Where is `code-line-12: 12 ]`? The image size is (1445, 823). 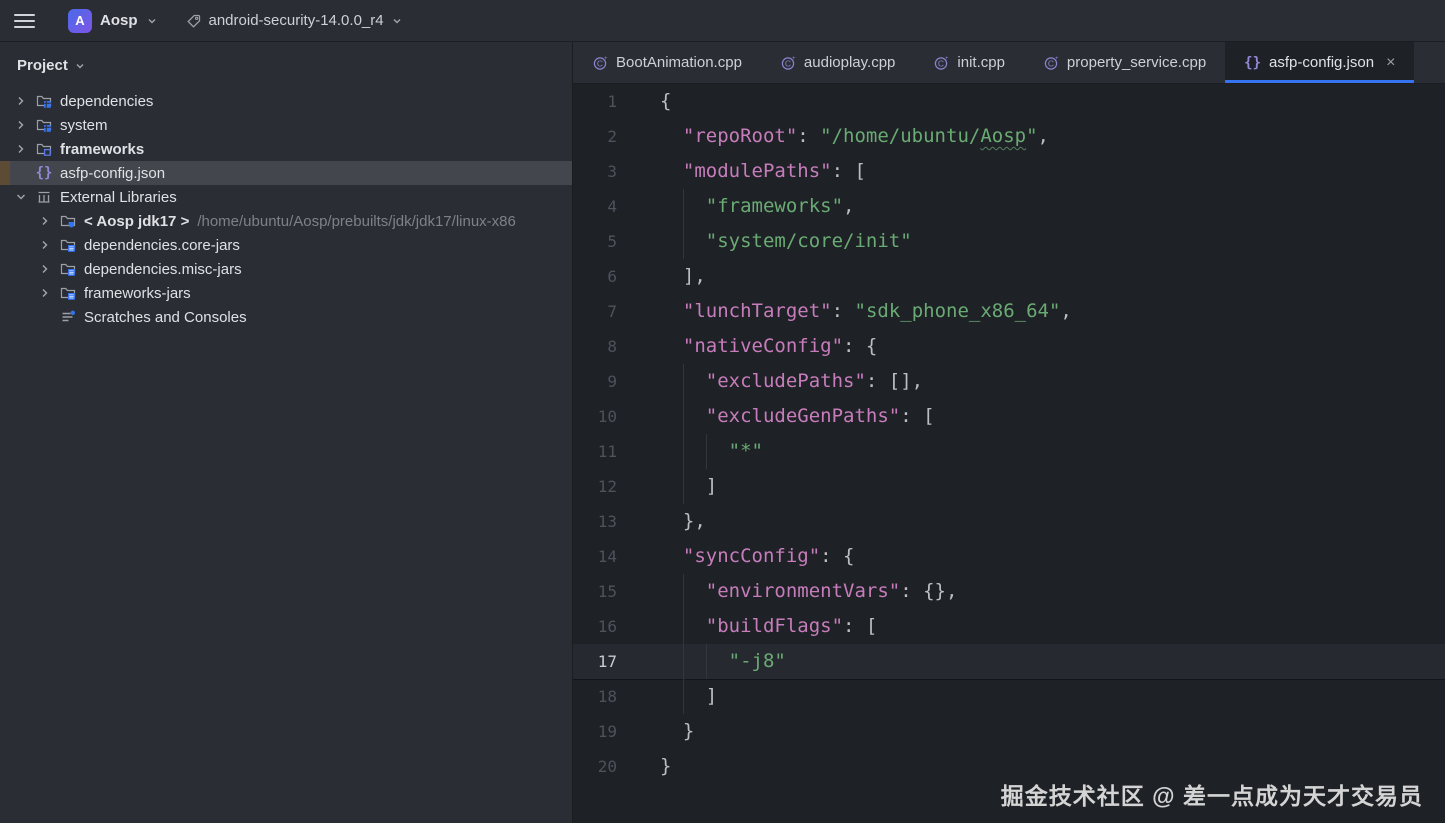
code-line-12: 12 ] is located at coordinates (1009, 486).